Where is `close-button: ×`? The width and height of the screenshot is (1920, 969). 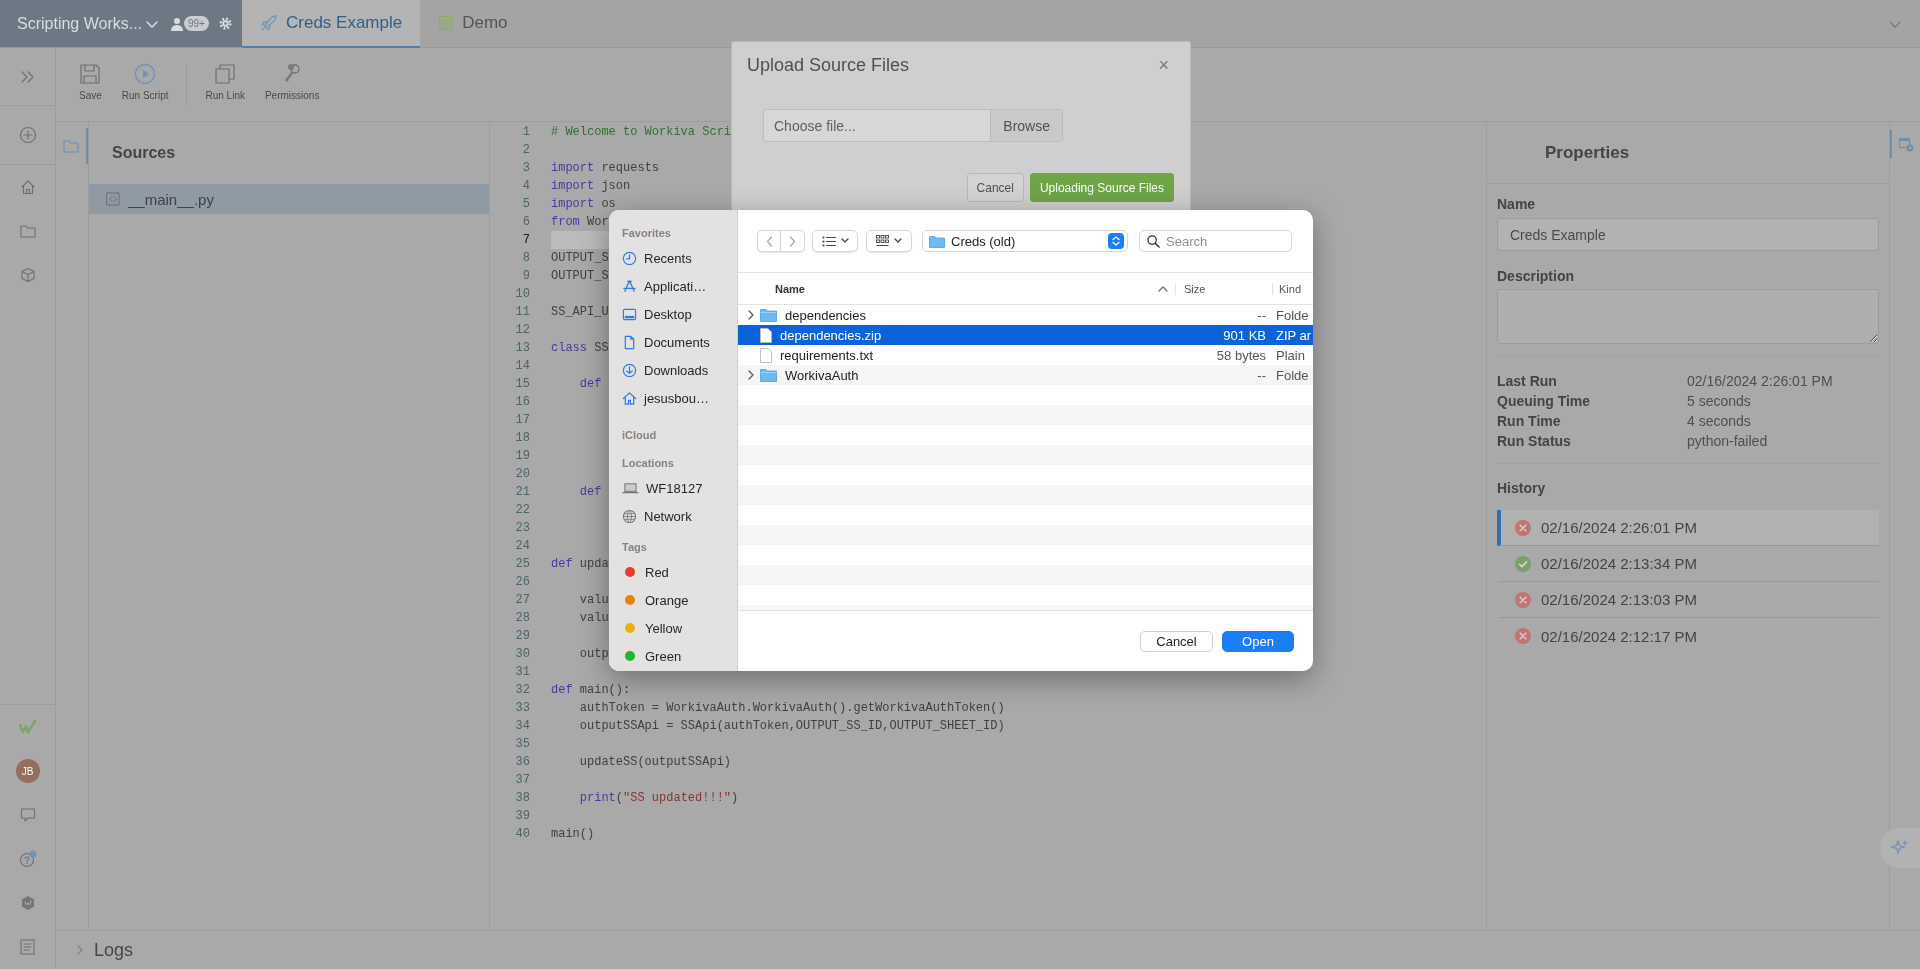
close-button: × is located at coordinates (1163, 65).